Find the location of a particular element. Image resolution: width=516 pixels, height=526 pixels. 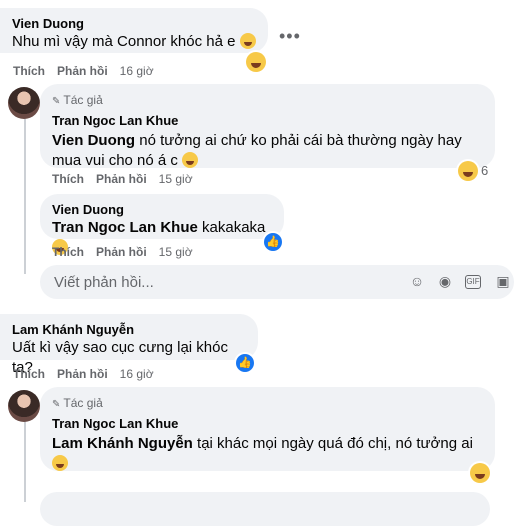

mention-link: Tran Ngoc Lan Khue is located at coordinates (125, 227).